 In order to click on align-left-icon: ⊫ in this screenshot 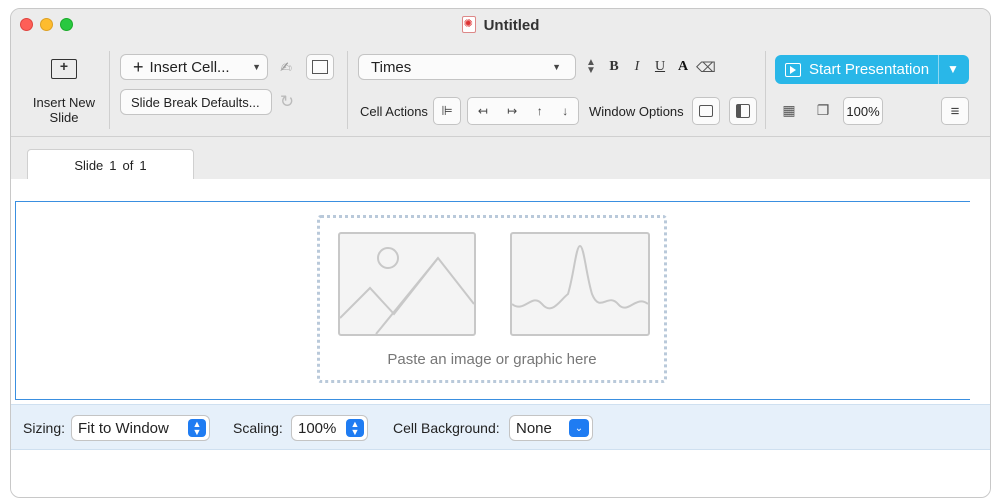, I will do `click(447, 110)`.